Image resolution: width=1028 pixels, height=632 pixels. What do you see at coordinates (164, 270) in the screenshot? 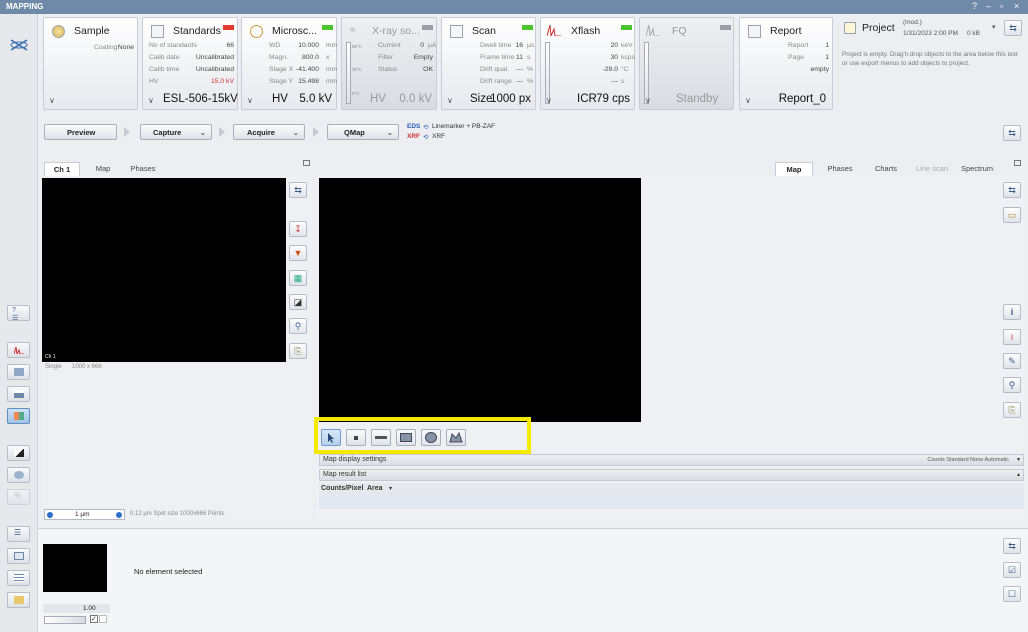
I see `ch1-image` at bounding box center [164, 270].